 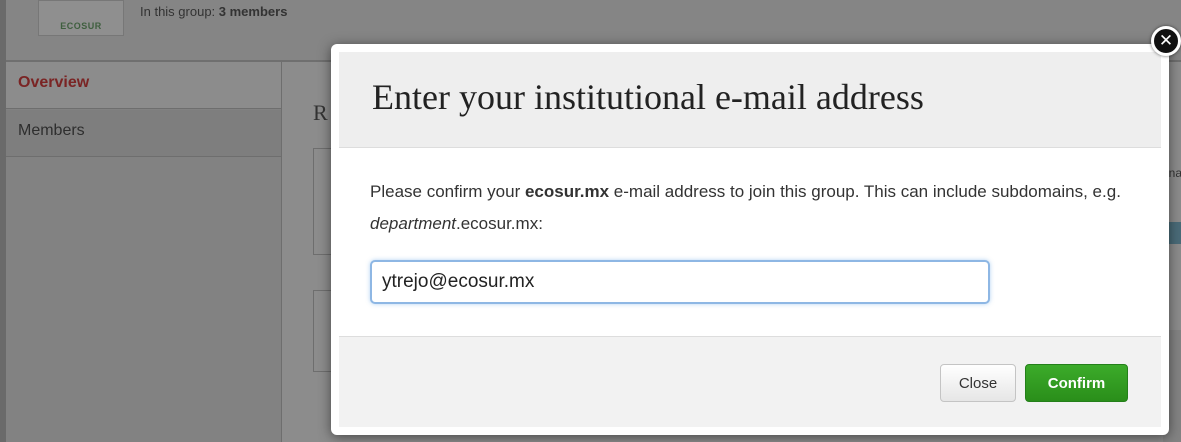 I want to click on group-member-count: In this group: 3 members, so click(x=213, y=11).